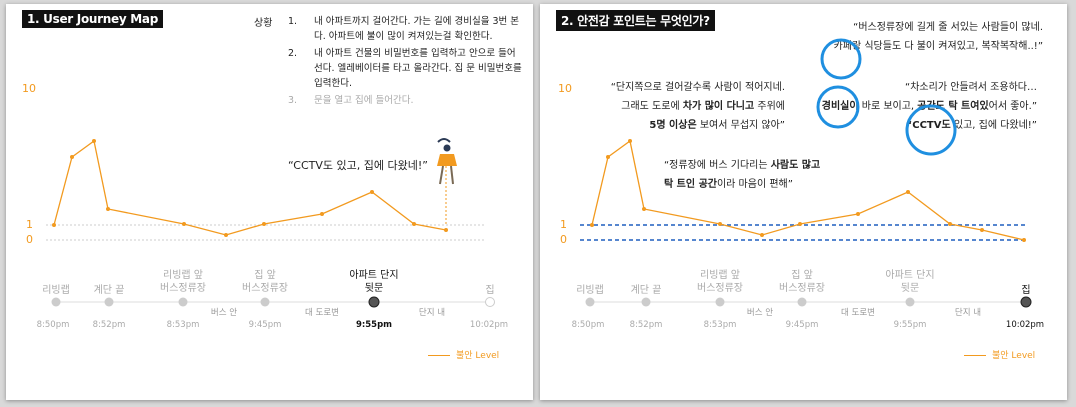 The image size is (1076, 407). Describe the element at coordinates (910, 282) in the screenshot. I see `station-label: 아파트 단지 뒷문` at that location.